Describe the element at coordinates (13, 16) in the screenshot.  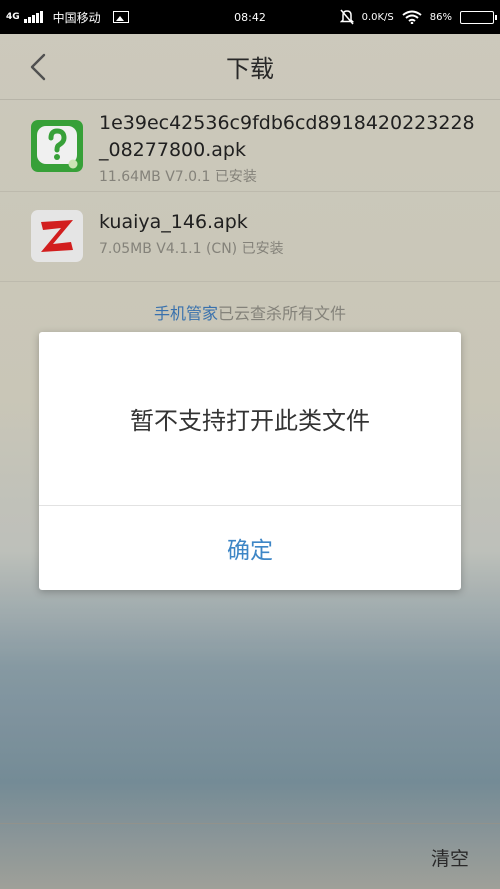
I see `network-type: 4G` at that location.